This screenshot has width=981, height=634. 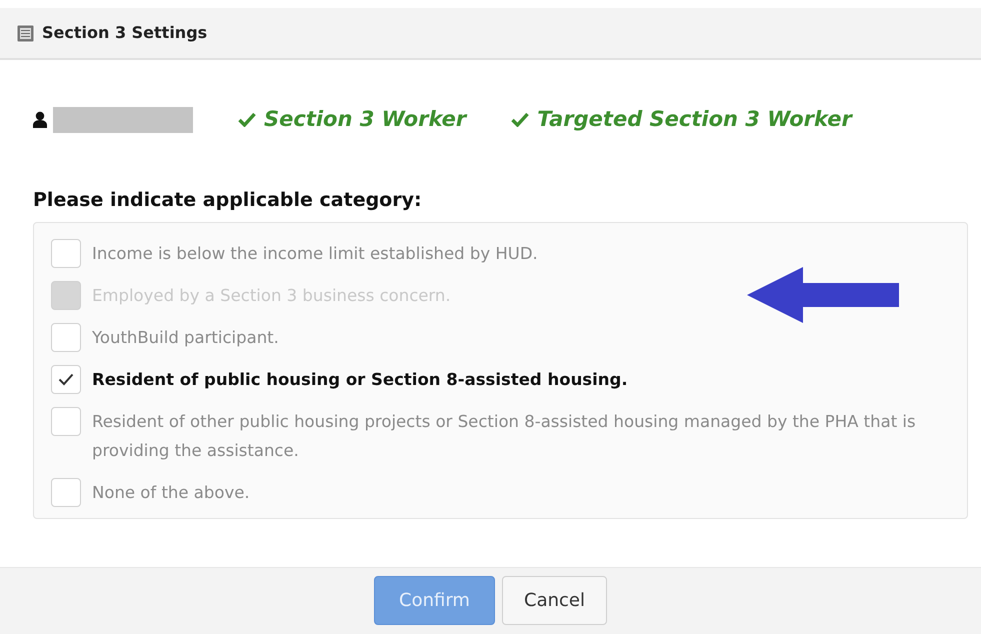 What do you see at coordinates (315, 254) in the screenshot?
I see `option-label: Income is below the income limit established by HUD.` at bounding box center [315, 254].